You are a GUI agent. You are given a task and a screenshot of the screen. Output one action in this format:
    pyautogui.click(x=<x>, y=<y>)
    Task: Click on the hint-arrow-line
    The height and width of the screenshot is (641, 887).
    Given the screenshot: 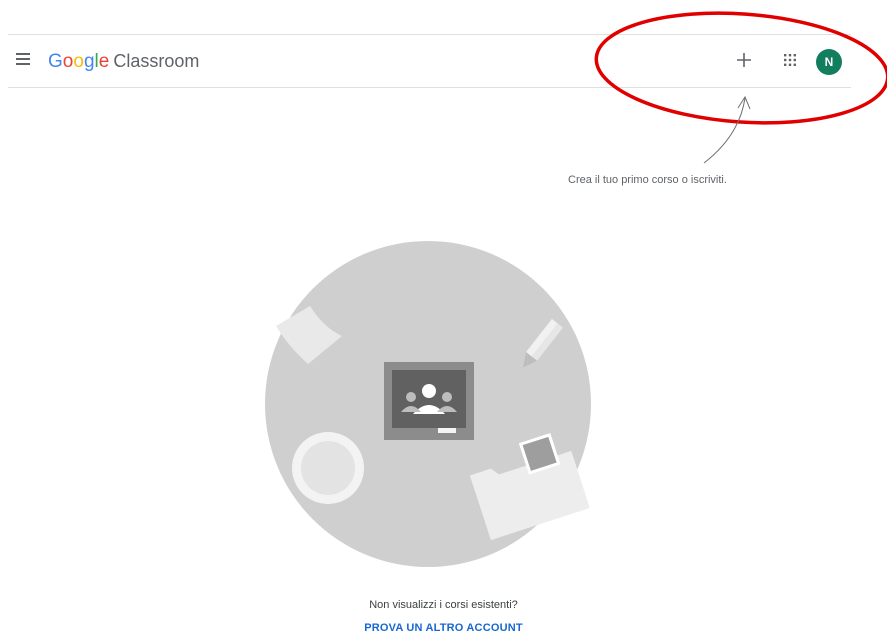 What is the action you would take?
    pyautogui.click(x=724, y=130)
    